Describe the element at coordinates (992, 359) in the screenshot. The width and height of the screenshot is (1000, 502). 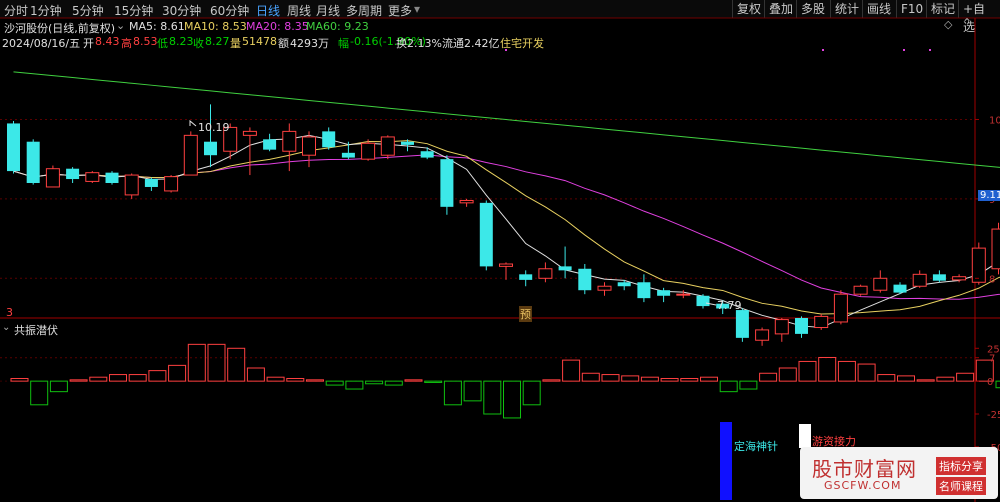
I see `price-tick-label: 7` at that location.